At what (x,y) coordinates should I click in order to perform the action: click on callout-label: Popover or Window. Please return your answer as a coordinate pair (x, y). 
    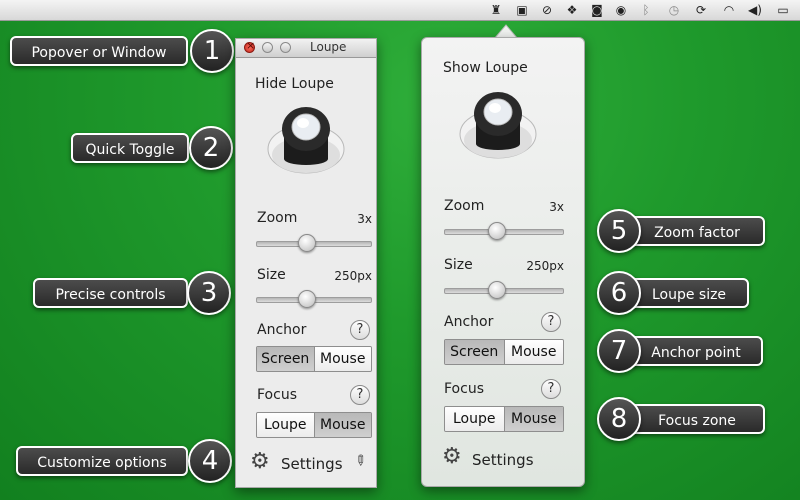
    Looking at the image, I should click on (99, 51).